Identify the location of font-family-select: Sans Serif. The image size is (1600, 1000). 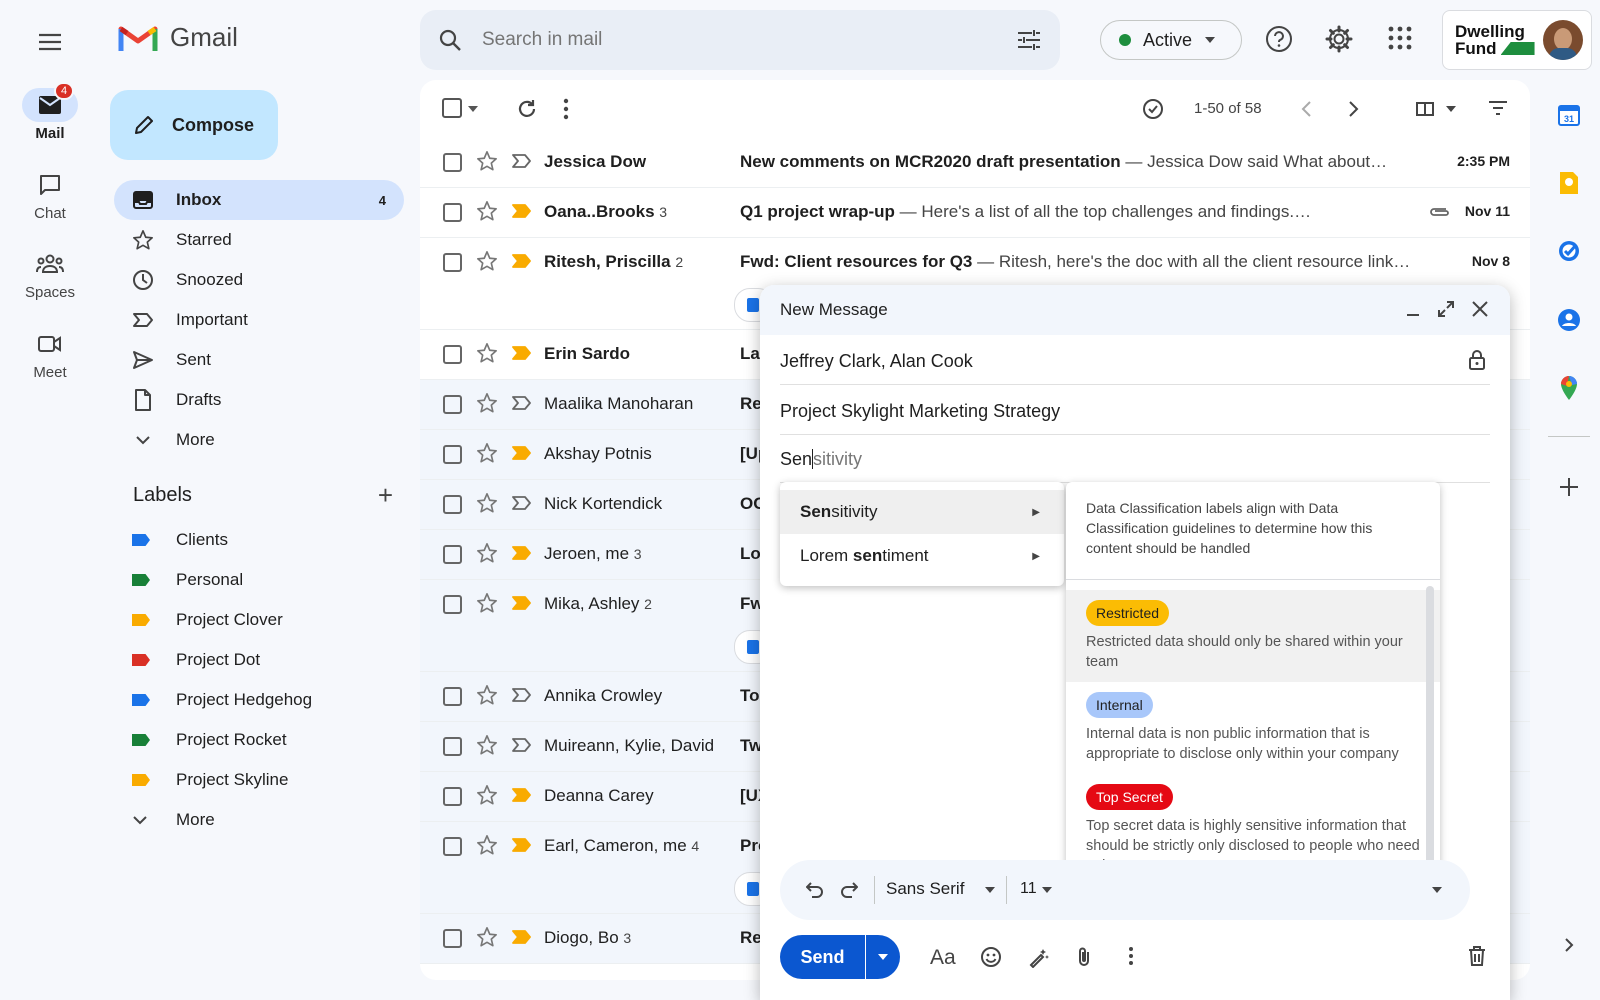
(925, 889).